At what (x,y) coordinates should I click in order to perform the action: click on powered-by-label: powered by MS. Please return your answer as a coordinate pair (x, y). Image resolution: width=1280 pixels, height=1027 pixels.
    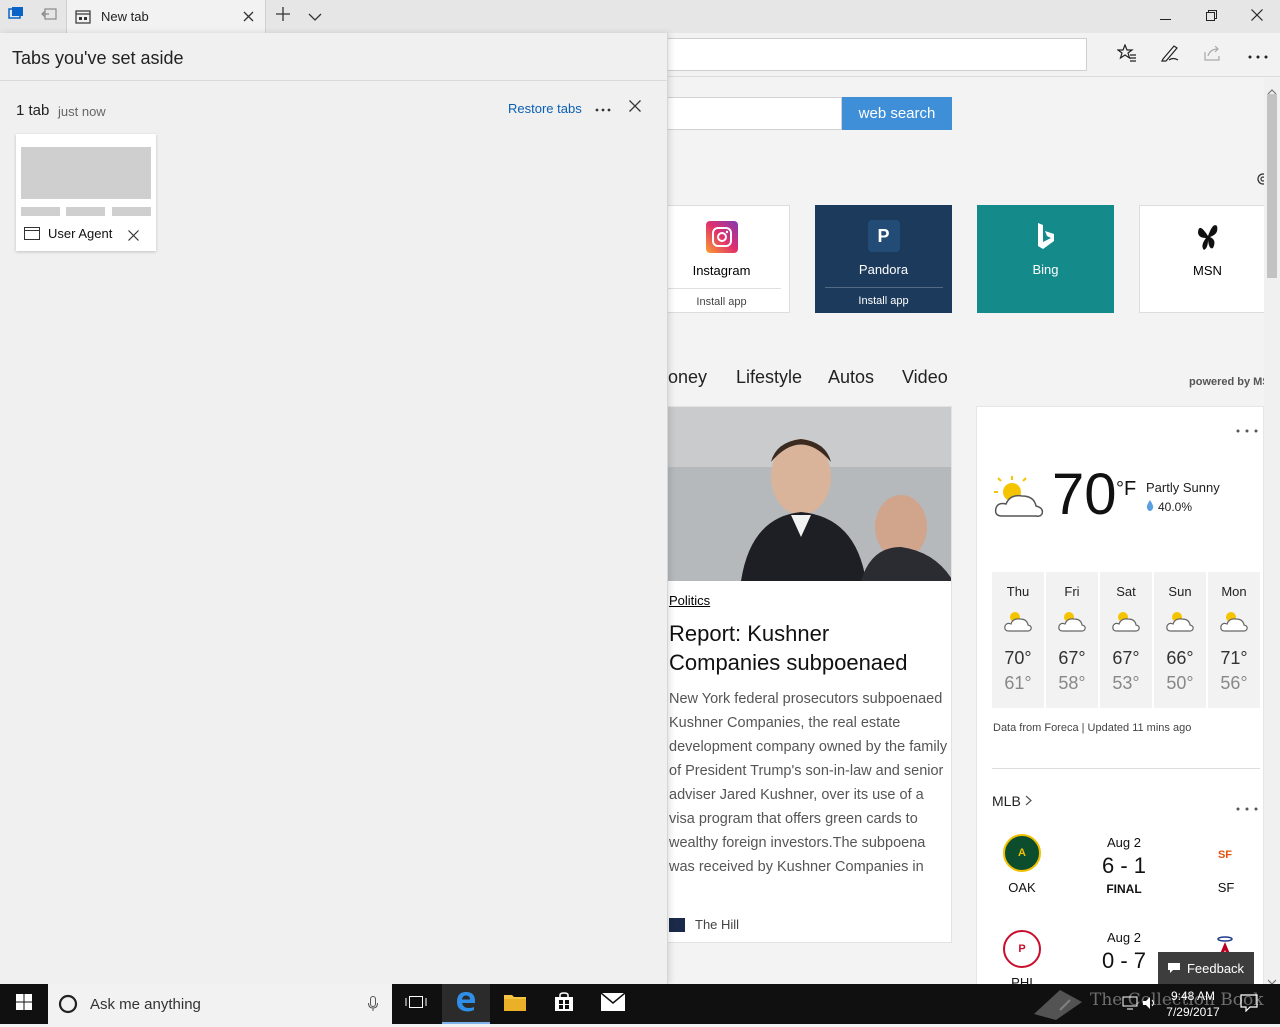
    Looking at the image, I should click on (1226, 382).